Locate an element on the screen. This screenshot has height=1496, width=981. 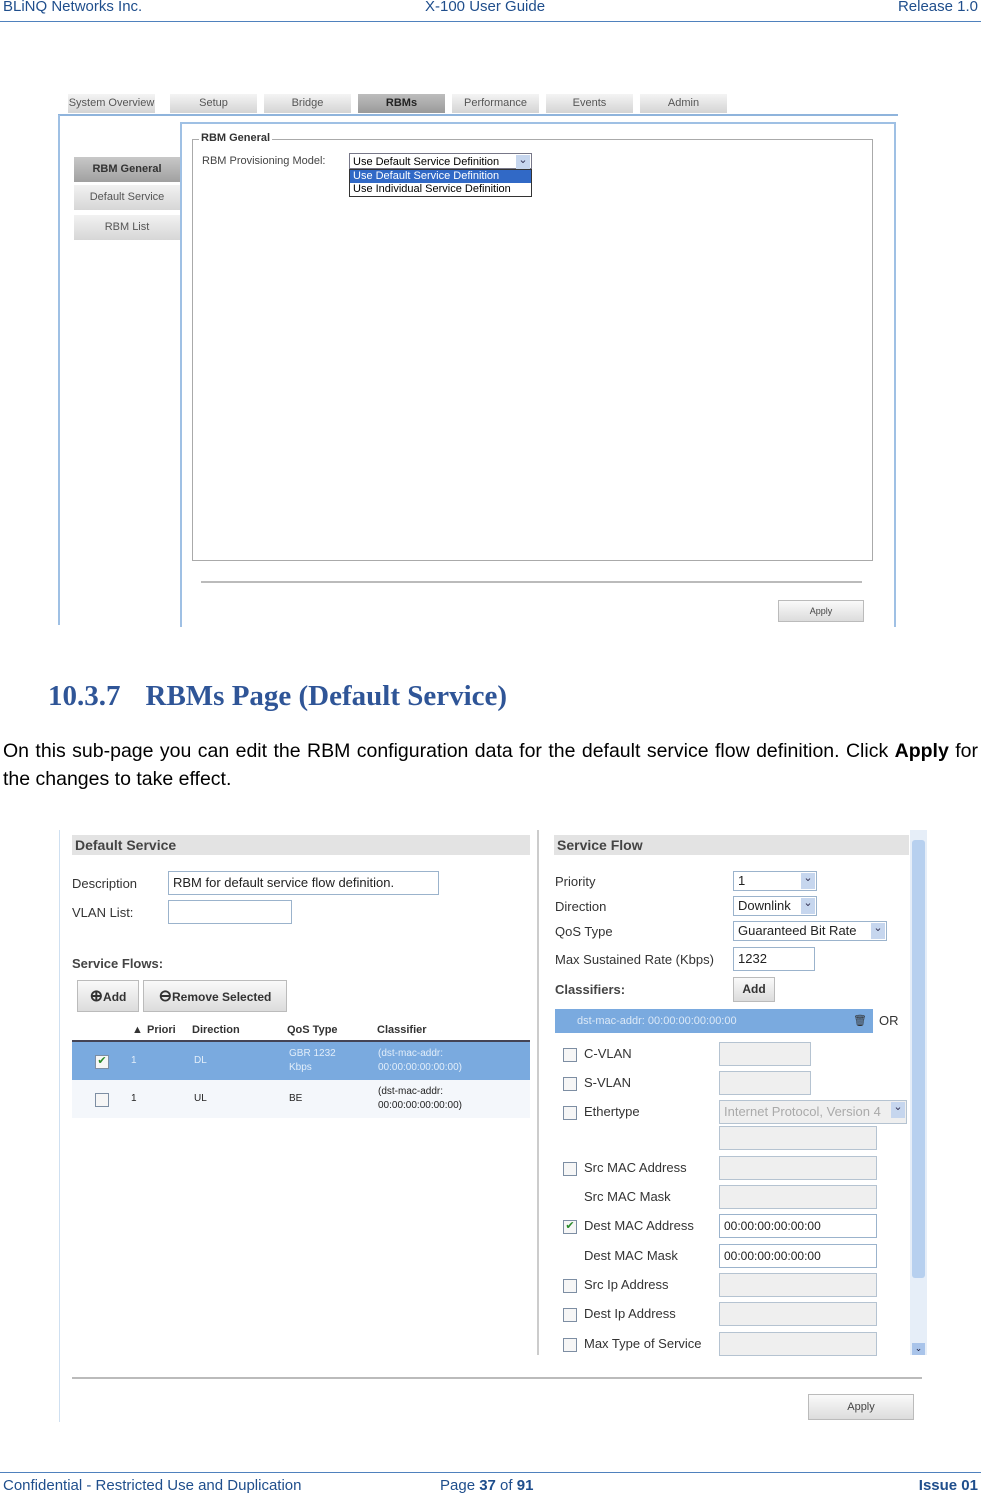
classifiers-label: Classifiers: is located at coordinates (590, 989).